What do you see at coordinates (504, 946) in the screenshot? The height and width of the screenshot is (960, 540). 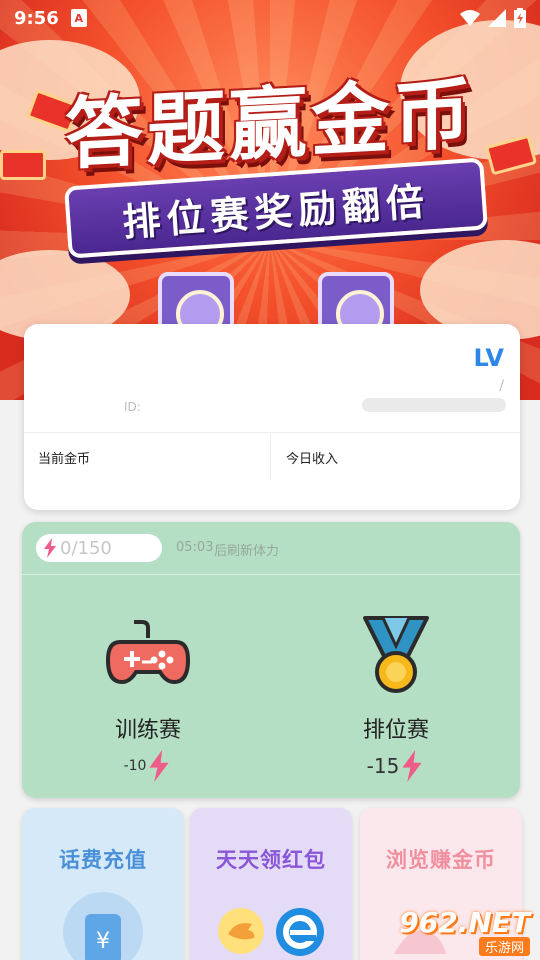 I see `watermark-subtitle: 乐游网` at bounding box center [504, 946].